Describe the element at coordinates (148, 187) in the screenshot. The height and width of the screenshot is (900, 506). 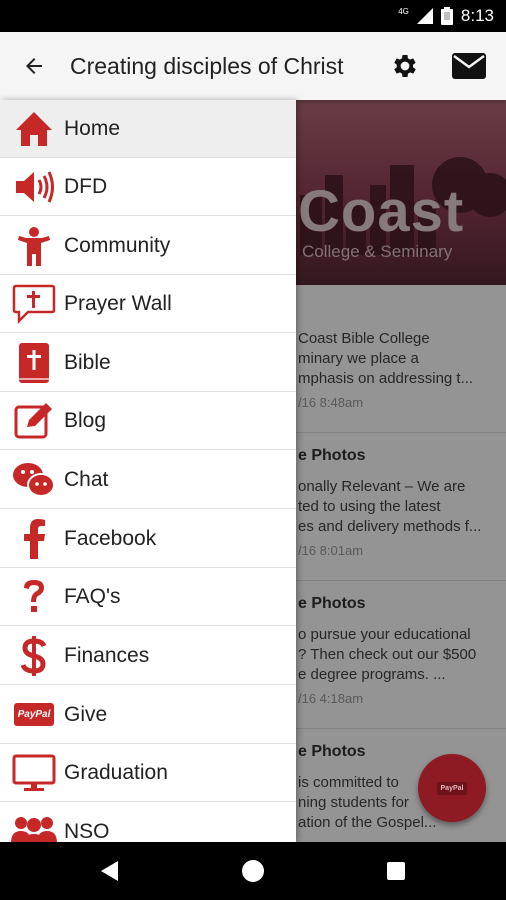
I see `drawer-item-dfd: DFD` at that location.